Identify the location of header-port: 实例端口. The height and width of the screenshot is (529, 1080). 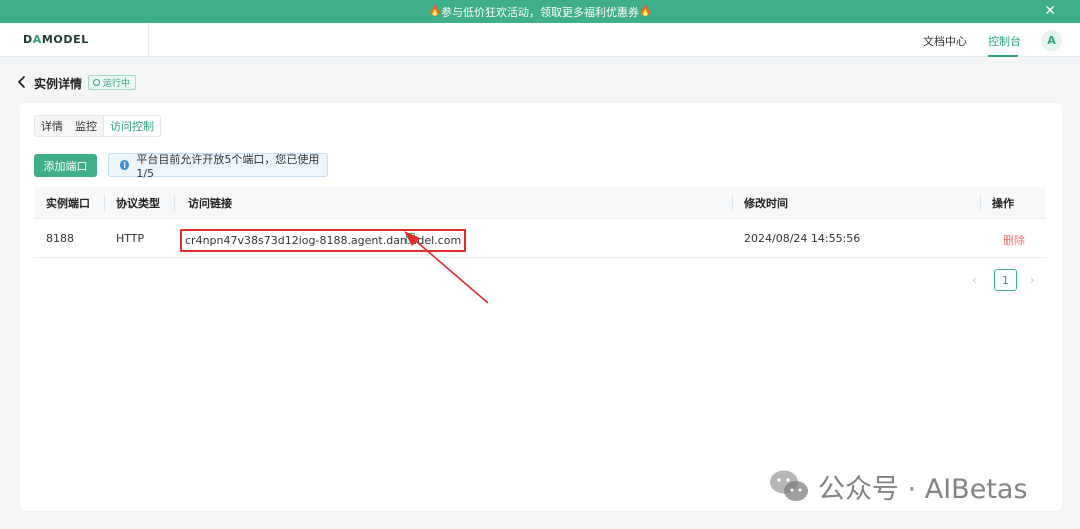
(68, 203).